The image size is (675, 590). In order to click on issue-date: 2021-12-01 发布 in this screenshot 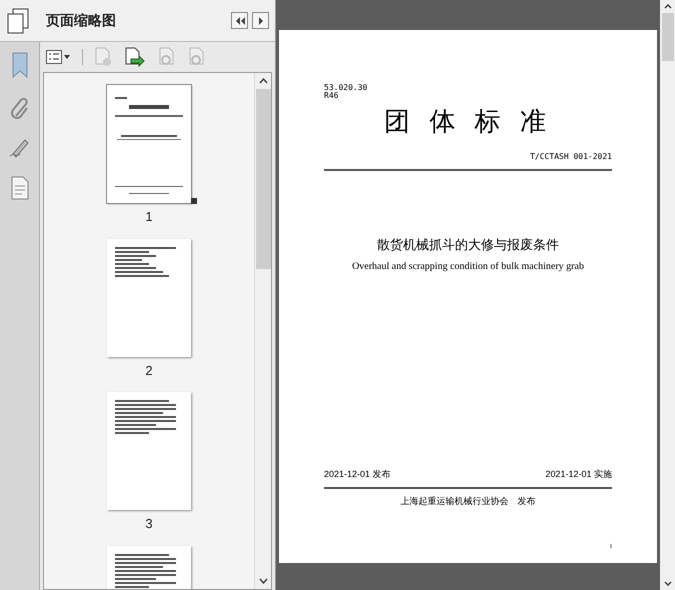, I will do `click(357, 474)`.